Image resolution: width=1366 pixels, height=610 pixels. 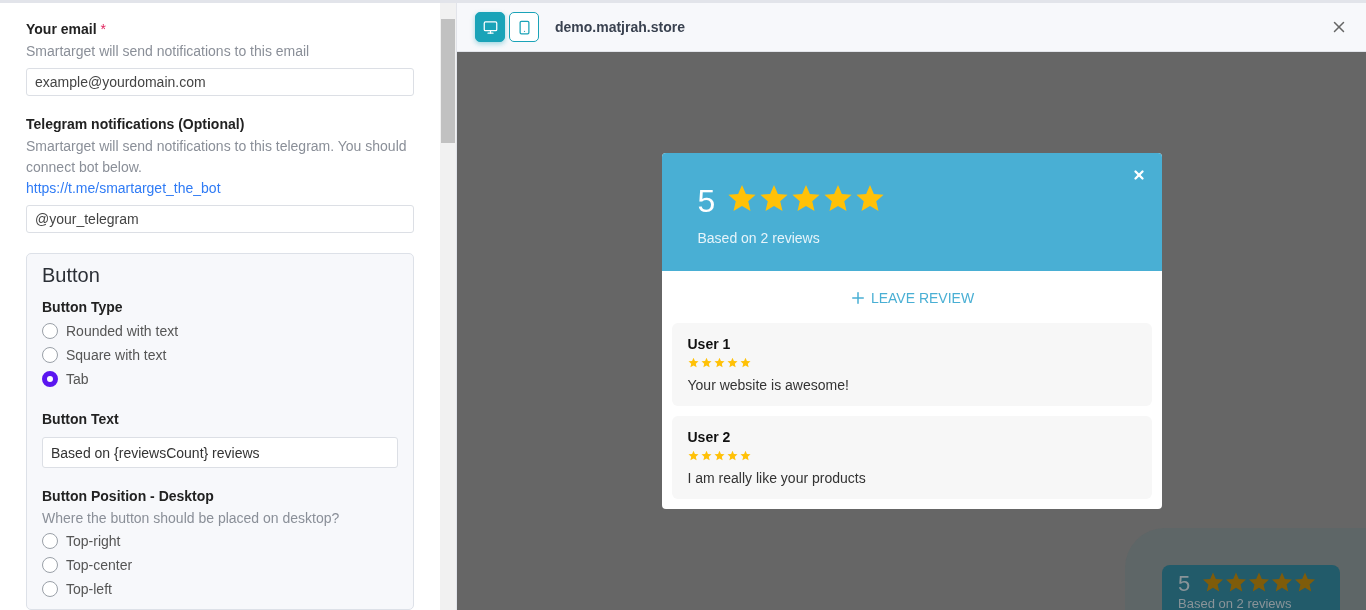 What do you see at coordinates (99, 565) in the screenshot?
I see `radio-label: Top-center` at bounding box center [99, 565].